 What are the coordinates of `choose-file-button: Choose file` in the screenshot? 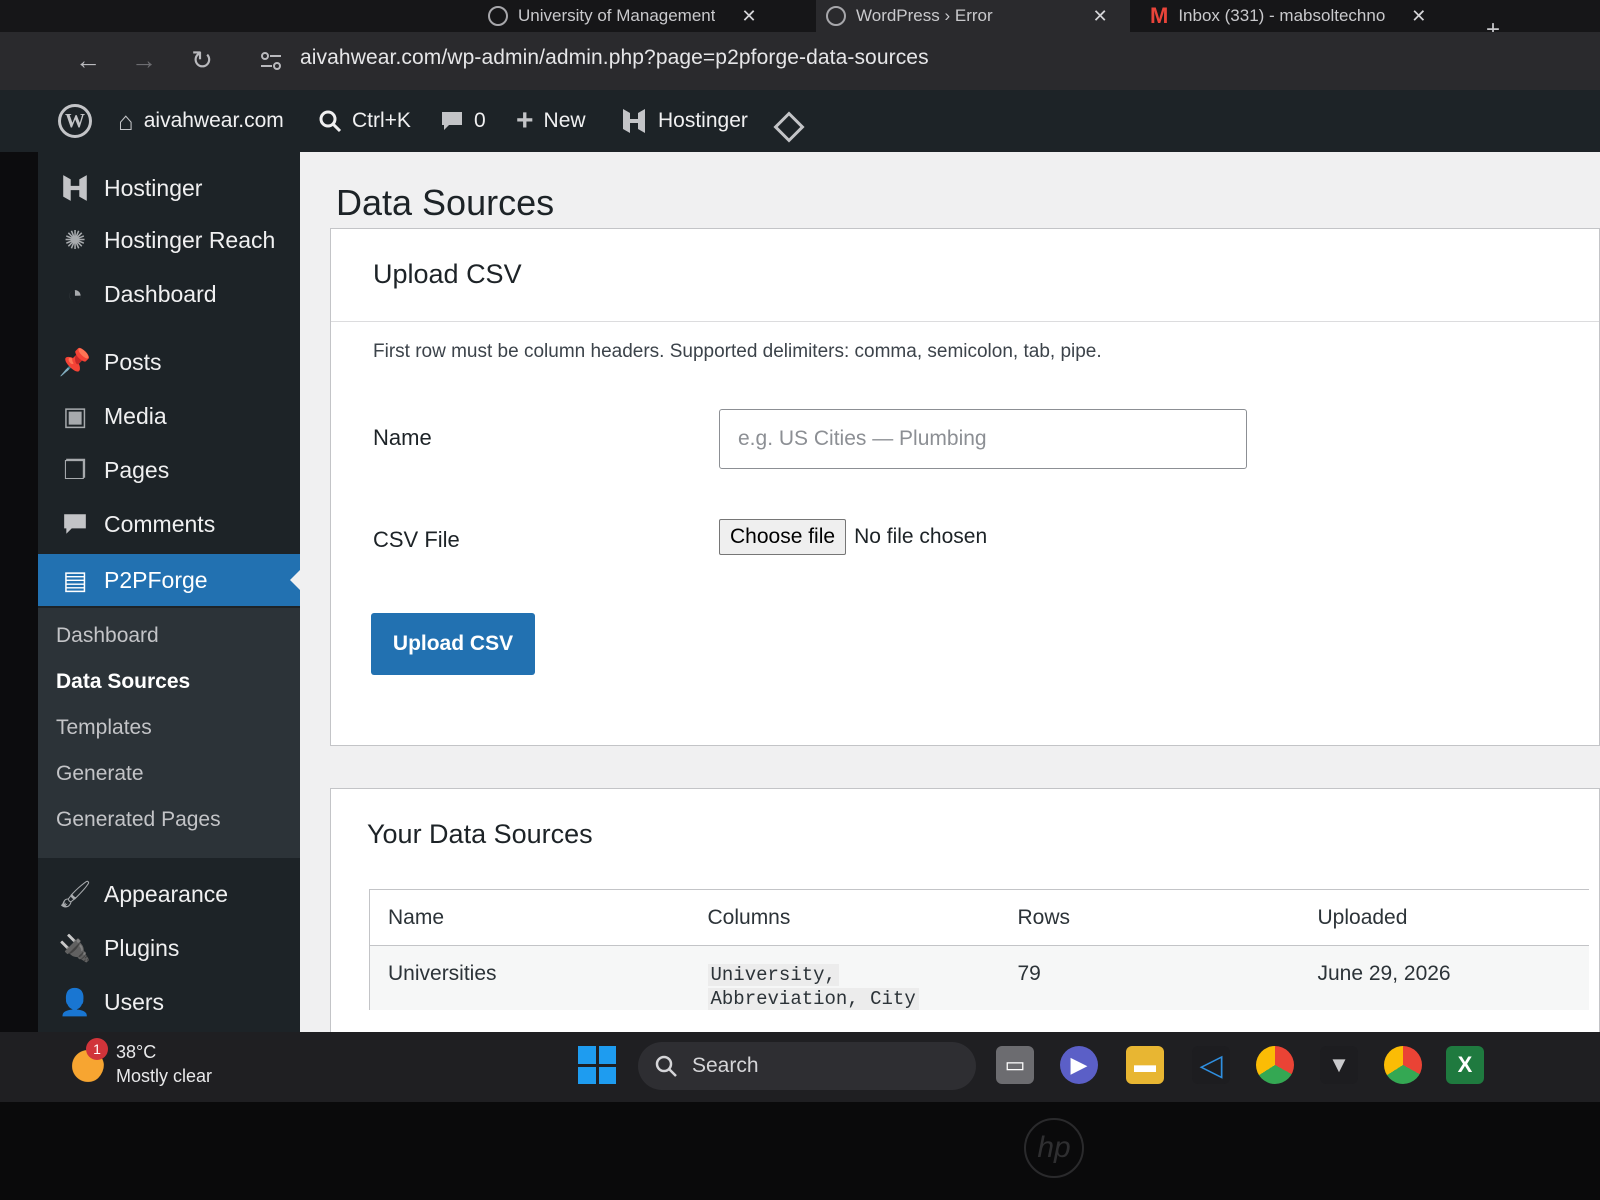 It's located at (783, 537).